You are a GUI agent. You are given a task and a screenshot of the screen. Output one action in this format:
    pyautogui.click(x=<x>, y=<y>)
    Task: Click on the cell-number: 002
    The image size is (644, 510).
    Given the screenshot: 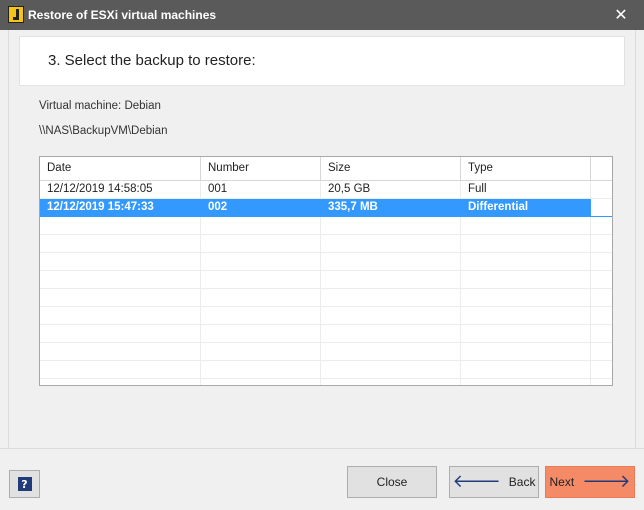 What is the action you would take?
    pyautogui.click(x=261, y=207)
    